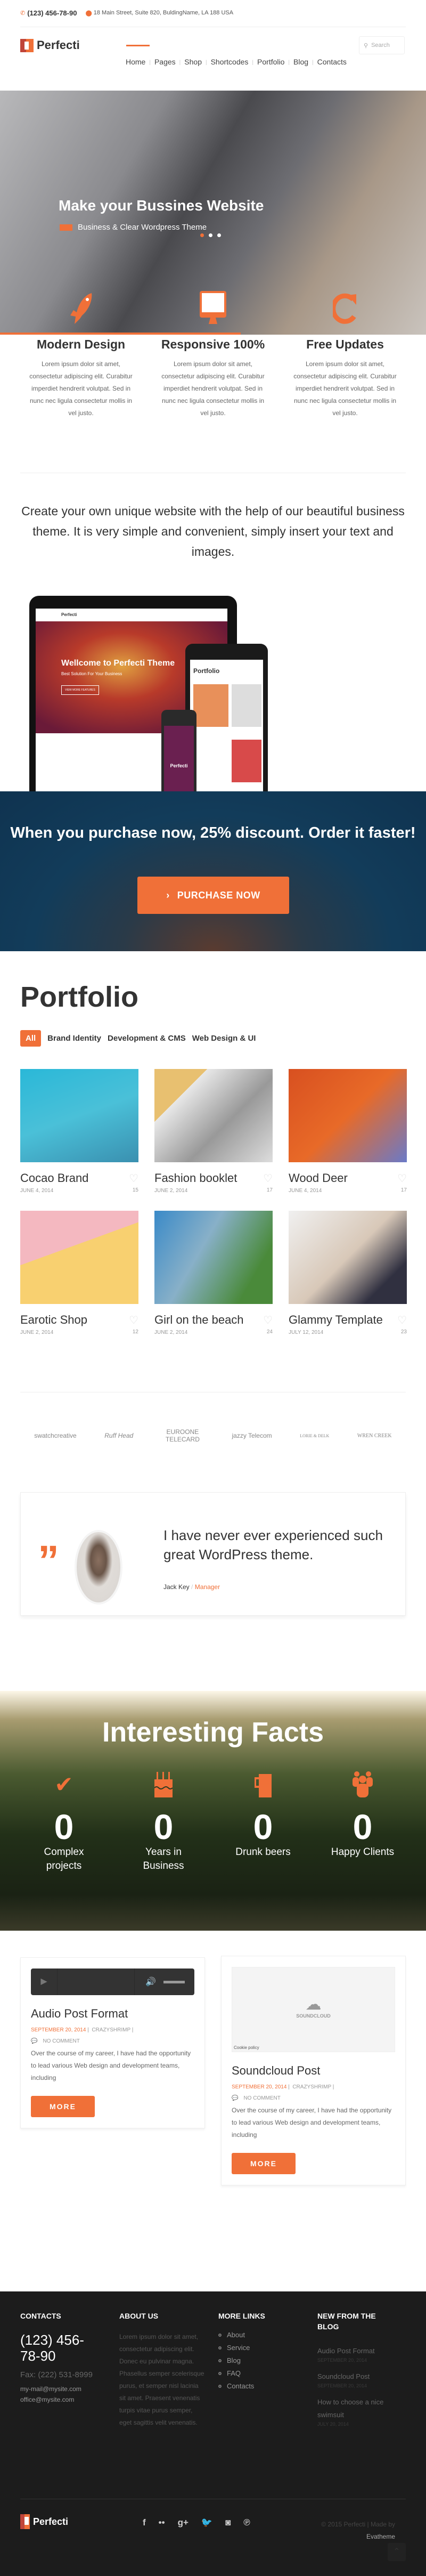 The image size is (426, 2576). I want to click on facebook-icon: f, so click(144, 2522).